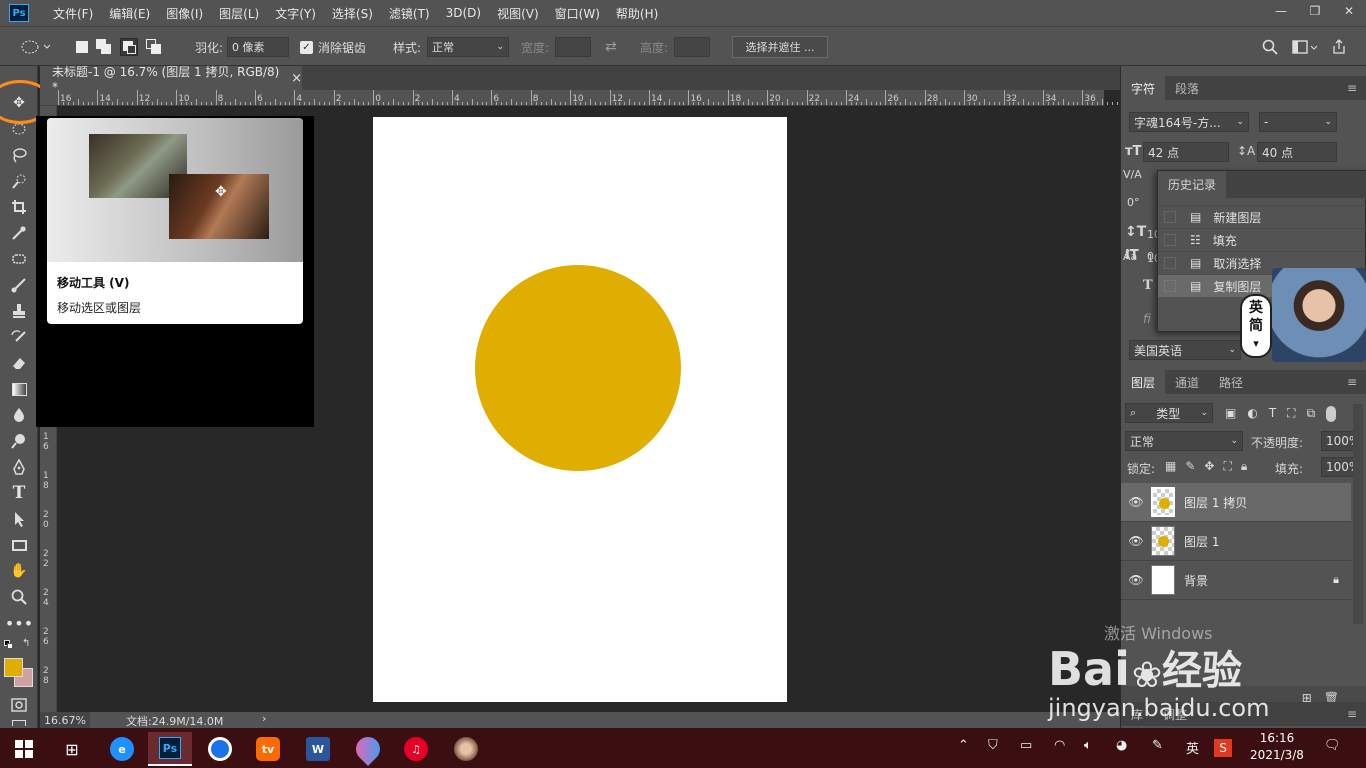  I want to click on rectangle-tool-icon, so click(19, 545).